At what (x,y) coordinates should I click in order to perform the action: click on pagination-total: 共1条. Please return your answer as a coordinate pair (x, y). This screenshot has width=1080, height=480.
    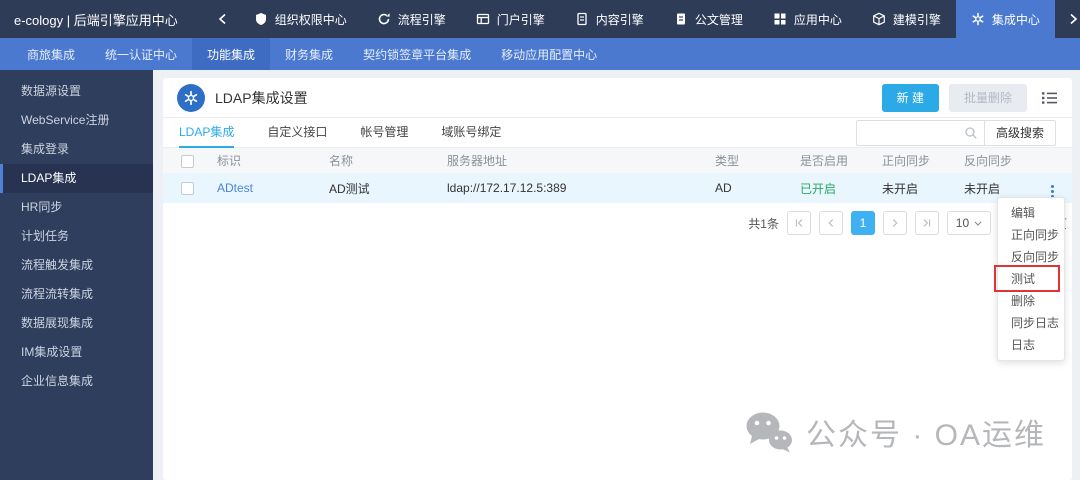
    Looking at the image, I should click on (763, 223).